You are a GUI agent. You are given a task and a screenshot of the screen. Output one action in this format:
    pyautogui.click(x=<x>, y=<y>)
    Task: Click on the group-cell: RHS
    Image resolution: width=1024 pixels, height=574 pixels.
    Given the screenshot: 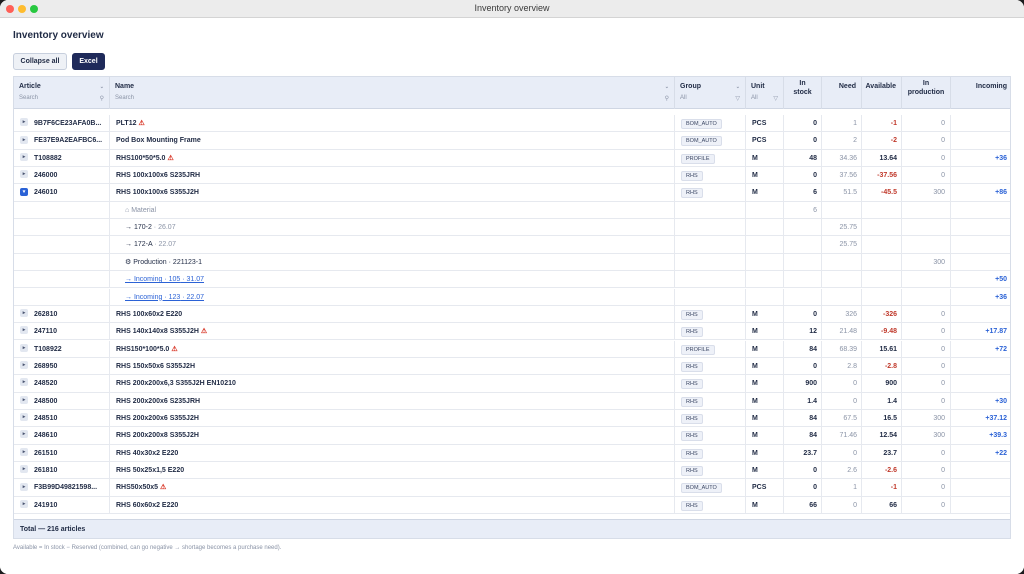 What is the action you would take?
    pyautogui.click(x=710, y=401)
    